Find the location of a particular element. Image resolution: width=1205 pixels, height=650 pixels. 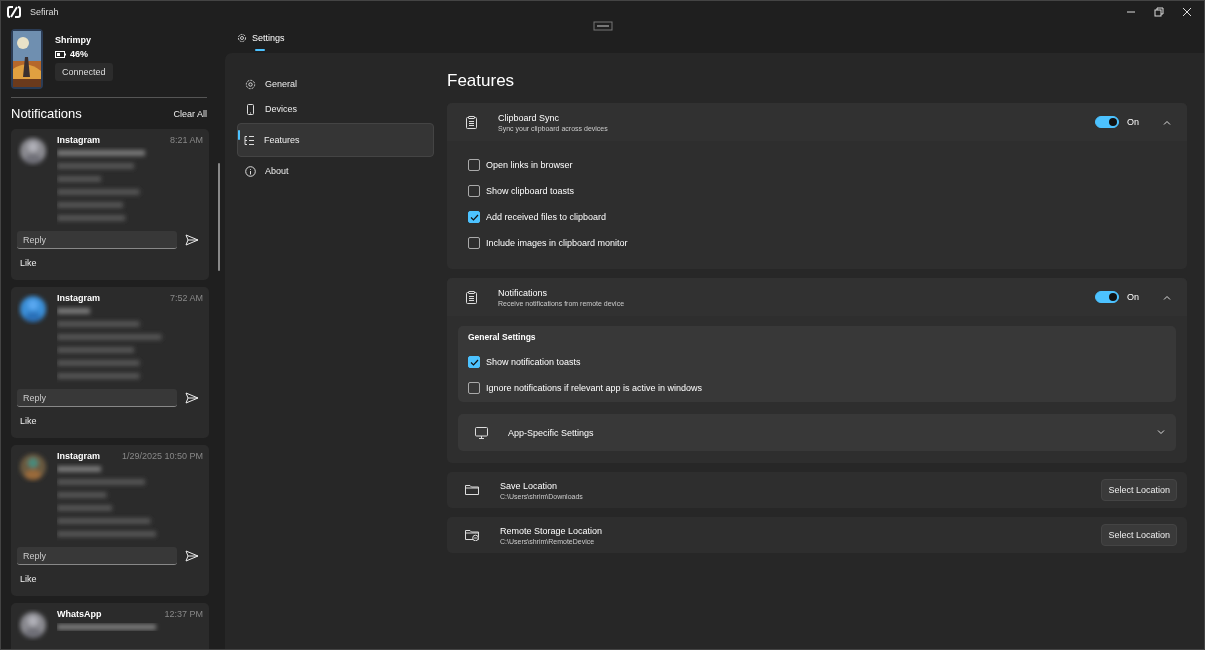

battery-percent: 46% is located at coordinates (79, 54).